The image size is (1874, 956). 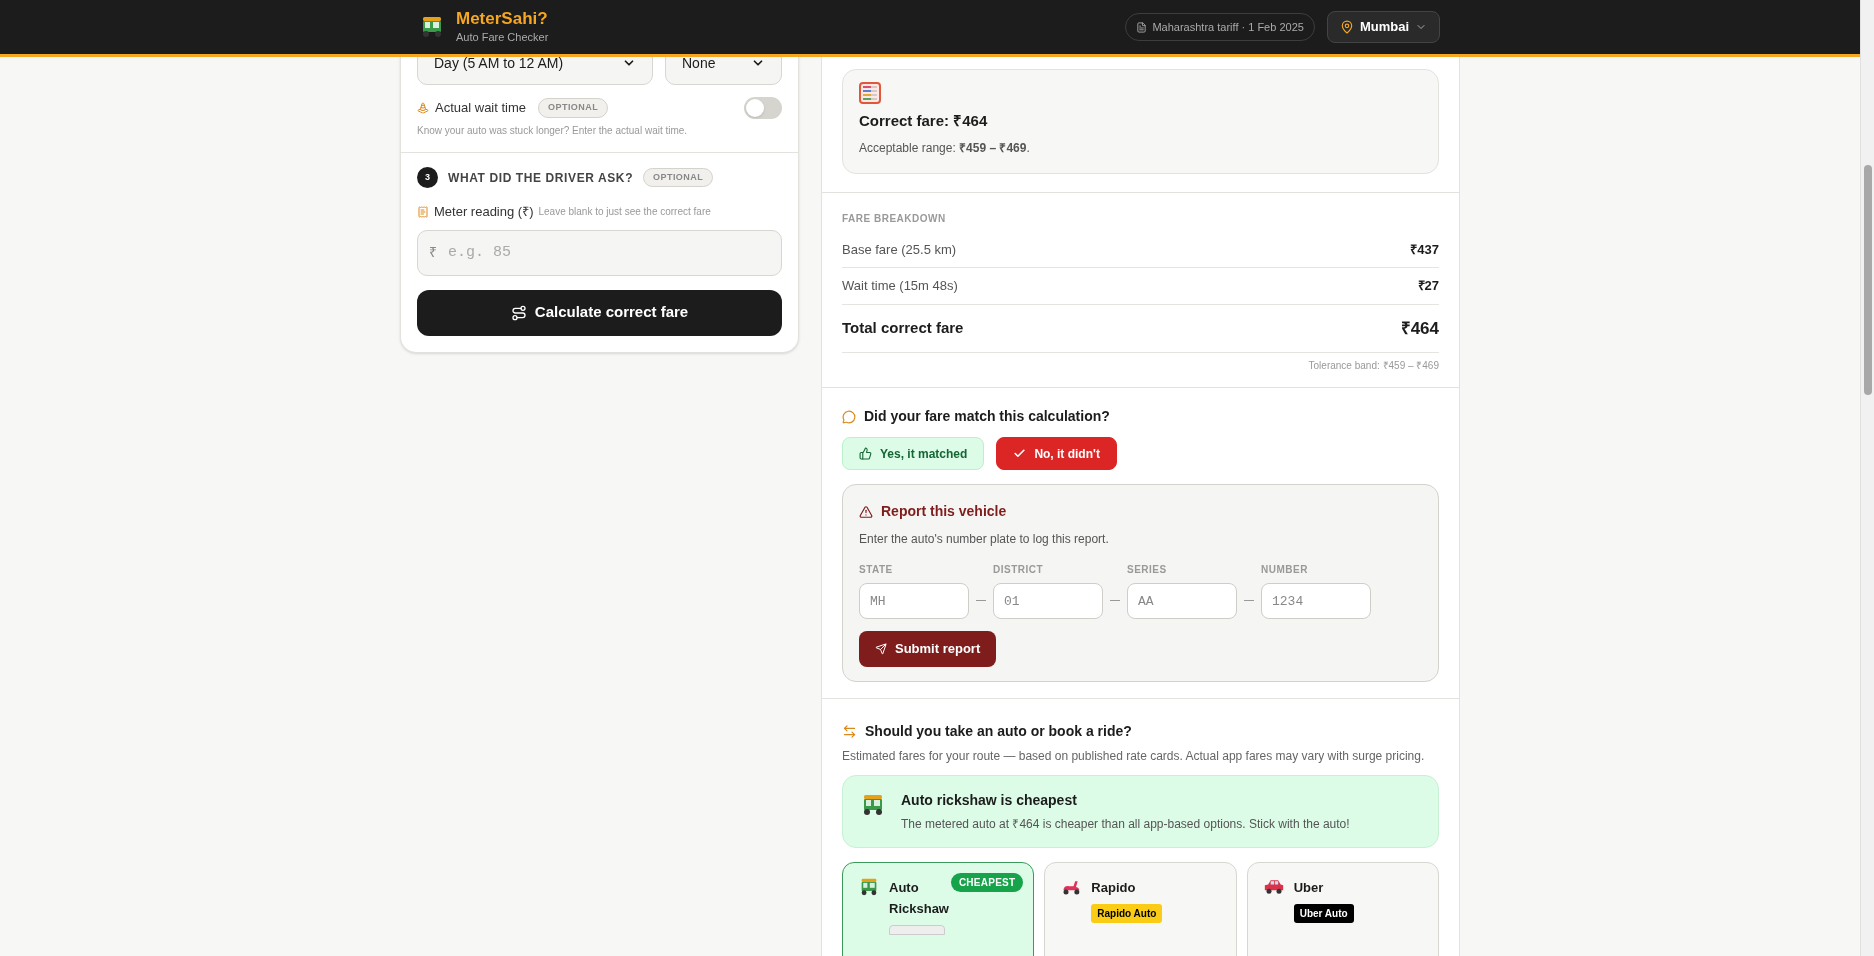 I want to click on scooter-icon, so click(x=1071, y=887).